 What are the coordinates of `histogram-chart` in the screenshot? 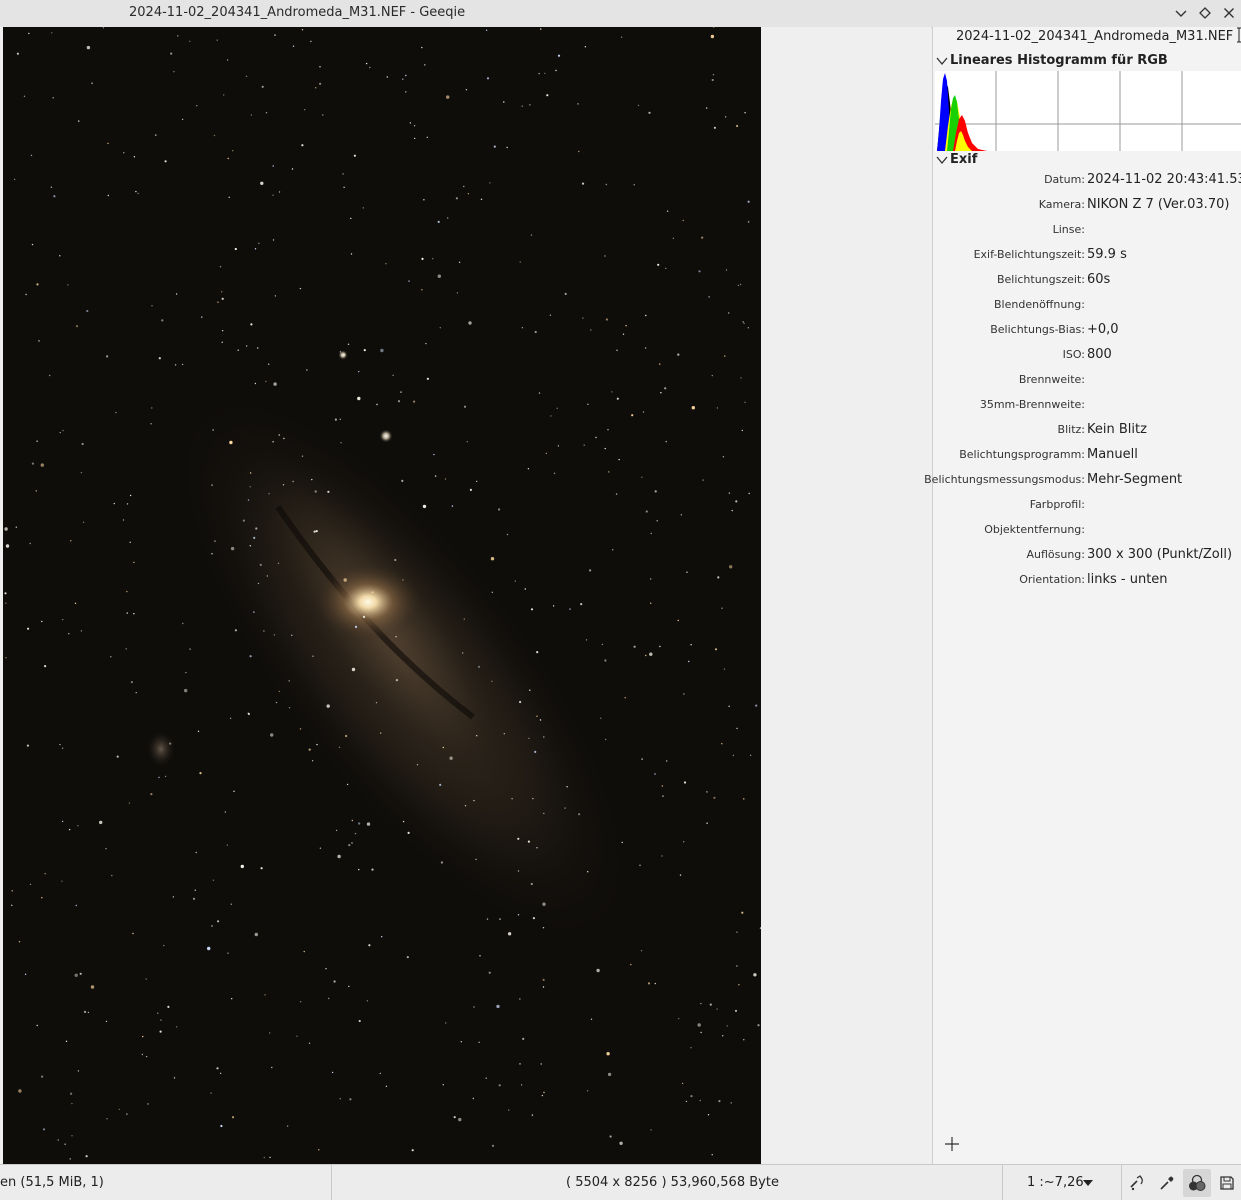 It's located at (1088, 111).